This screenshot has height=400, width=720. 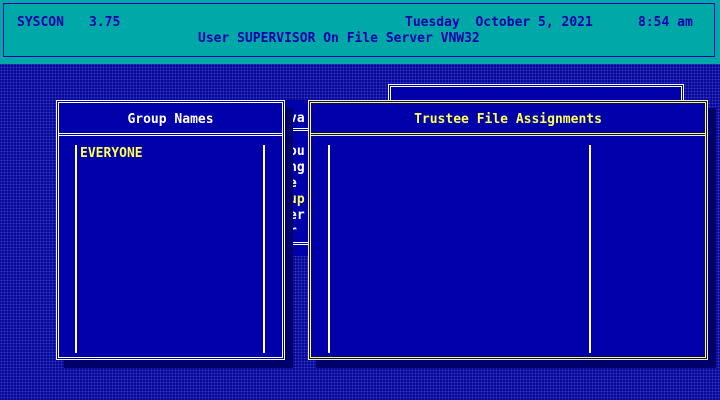 I want to click on fragment-text: e, so click(x=293, y=183).